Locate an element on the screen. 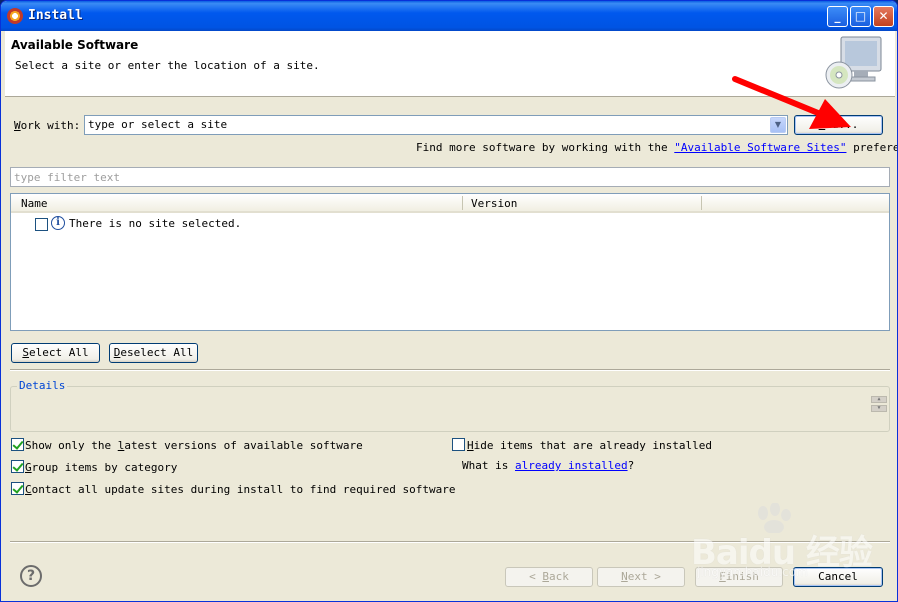  hide-installed-checkbox is located at coordinates (458, 444).